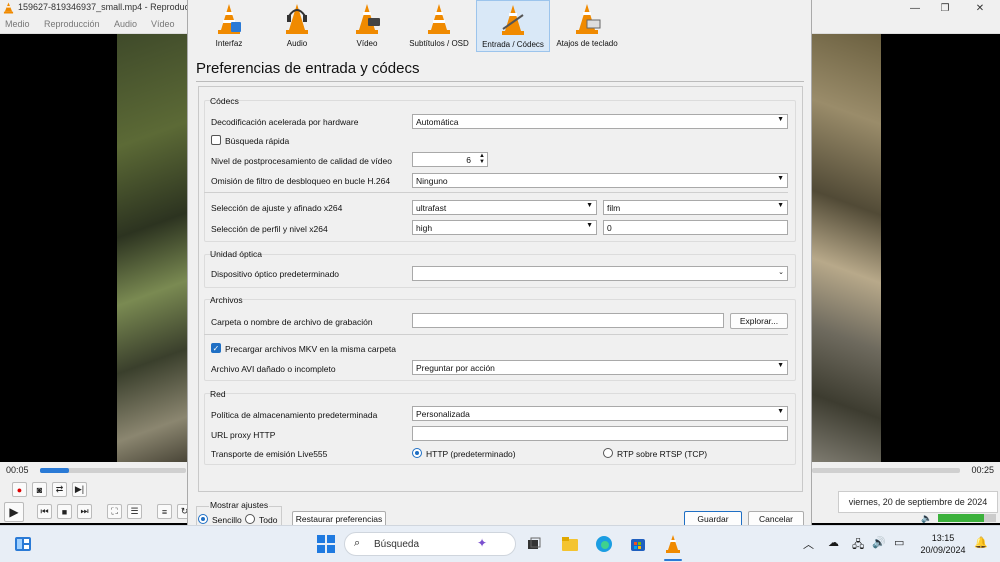 This screenshot has height=562, width=1000. Describe the element at coordinates (504, 207) in the screenshot. I see `x264-preset-select: ultrafast ▼` at that location.